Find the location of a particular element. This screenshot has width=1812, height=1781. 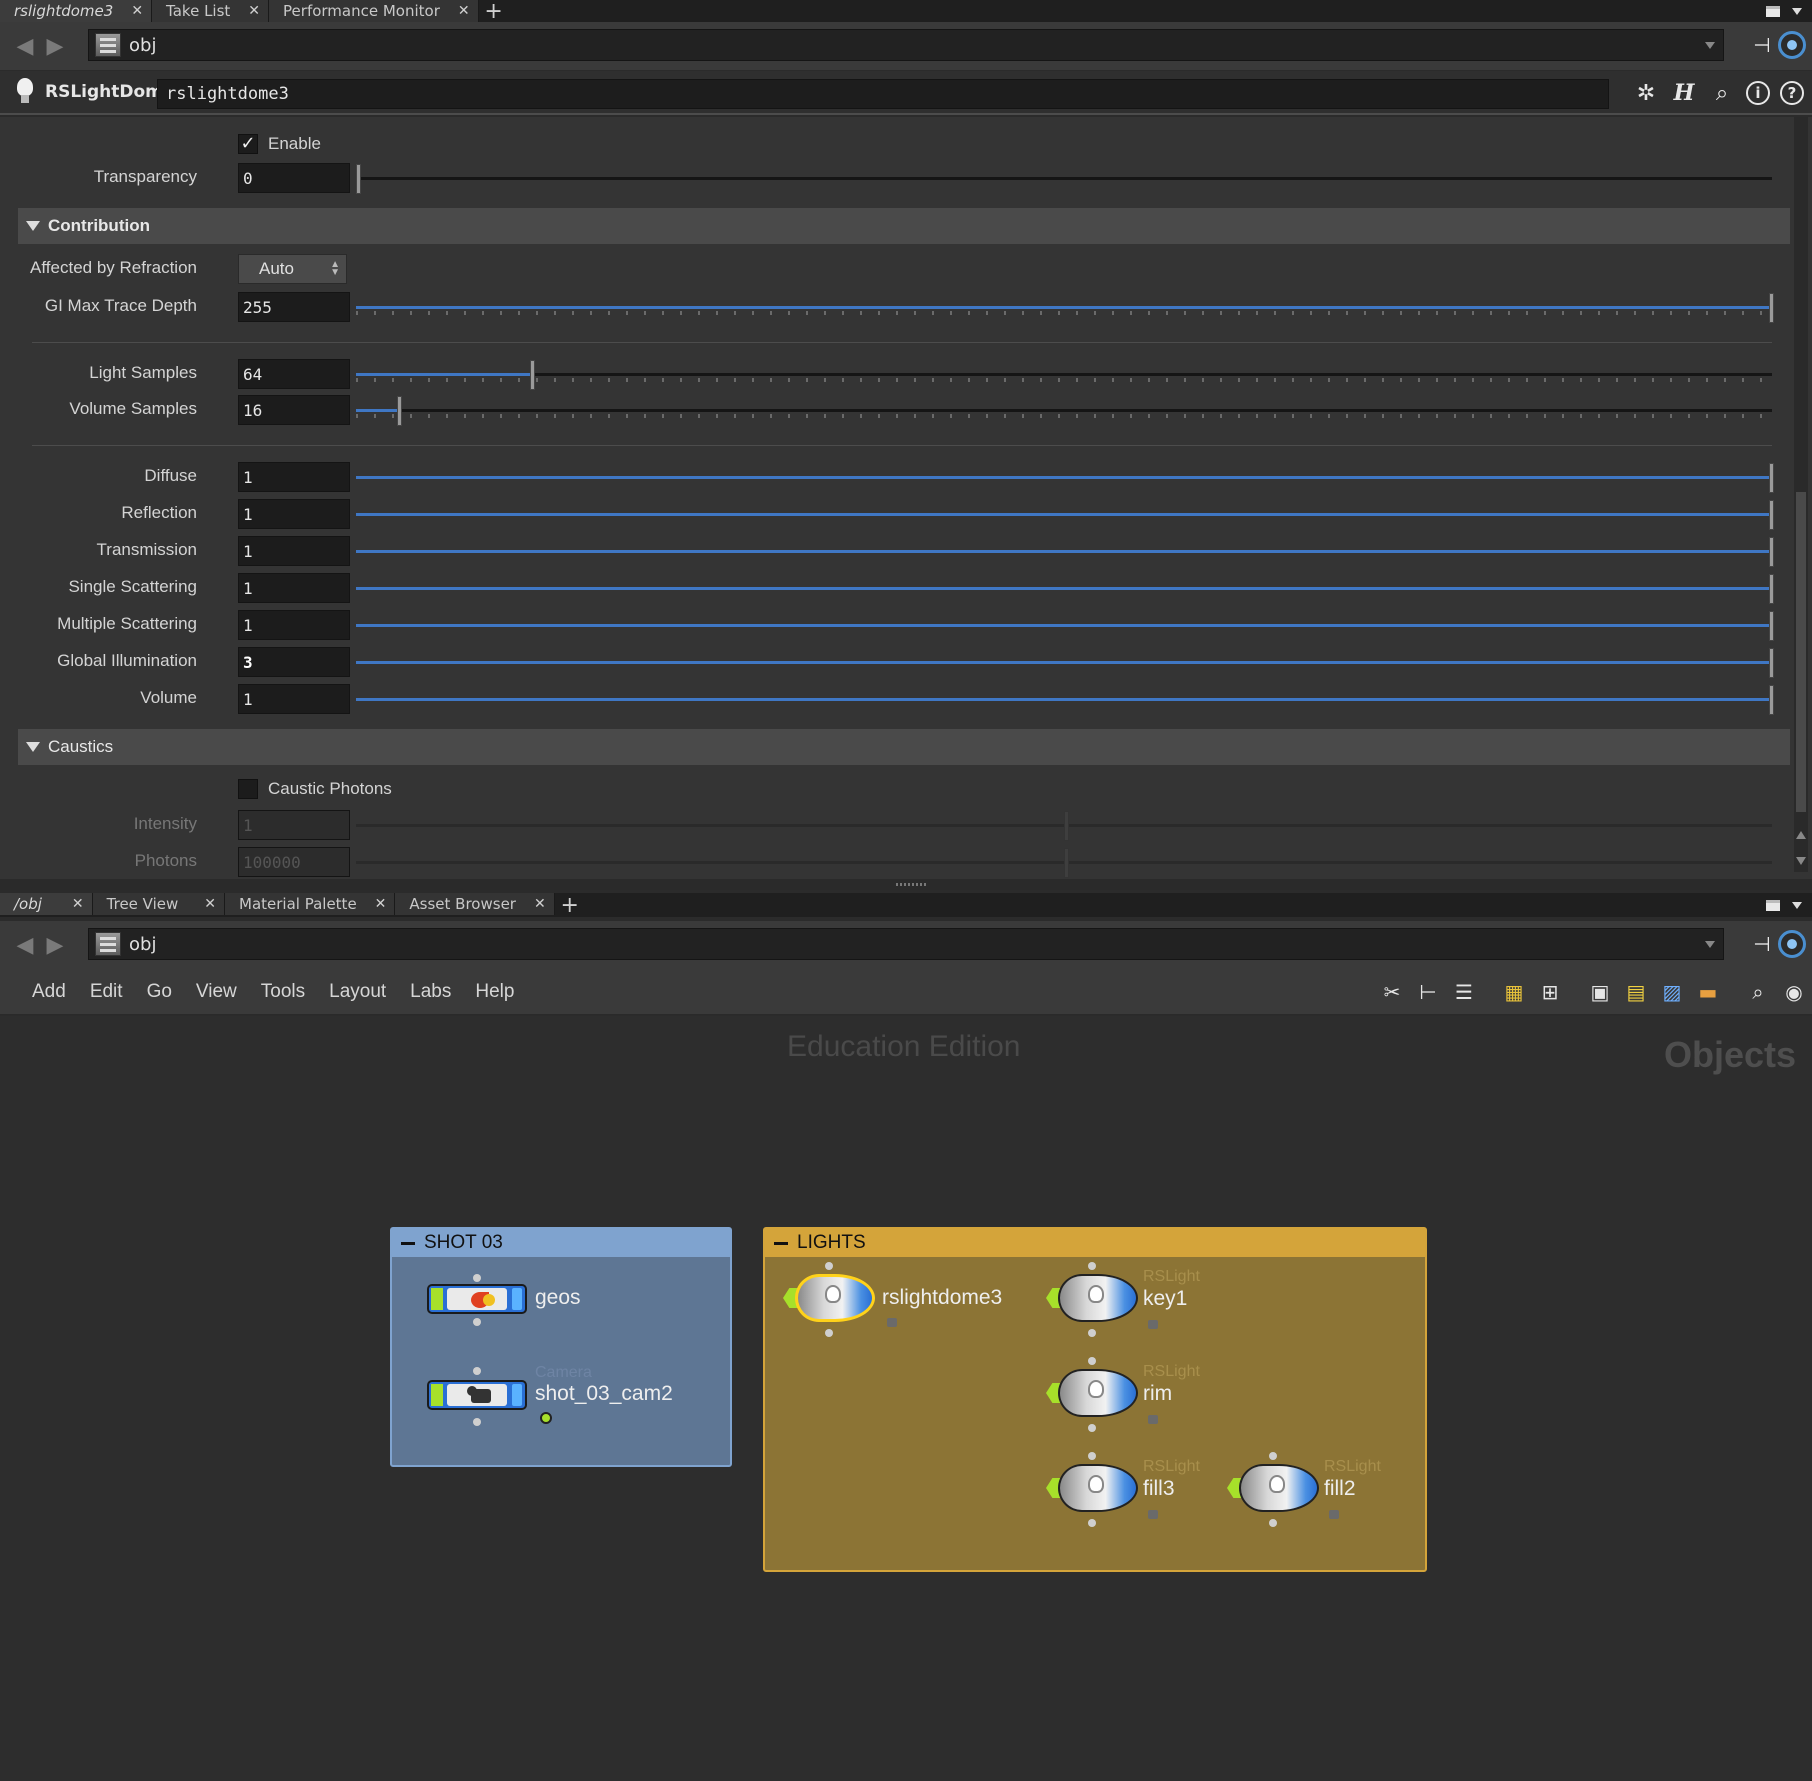

sticky-note-icon: ▤ is located at coordinates (1636, 992).